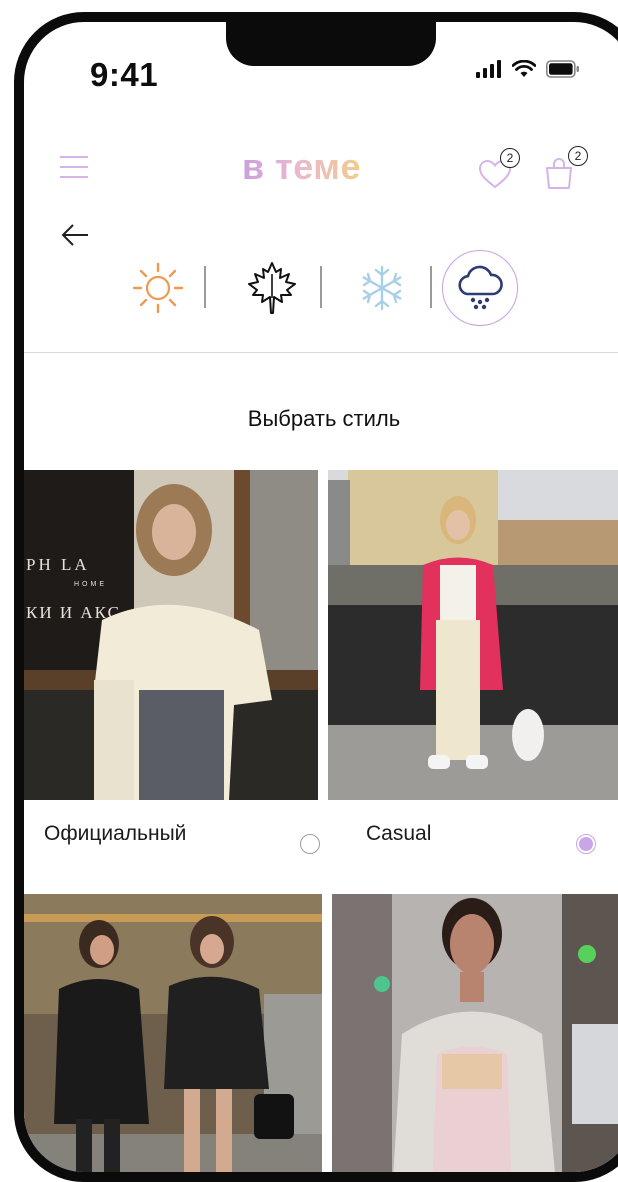  I want to click on season-winter, so click(382, 288).